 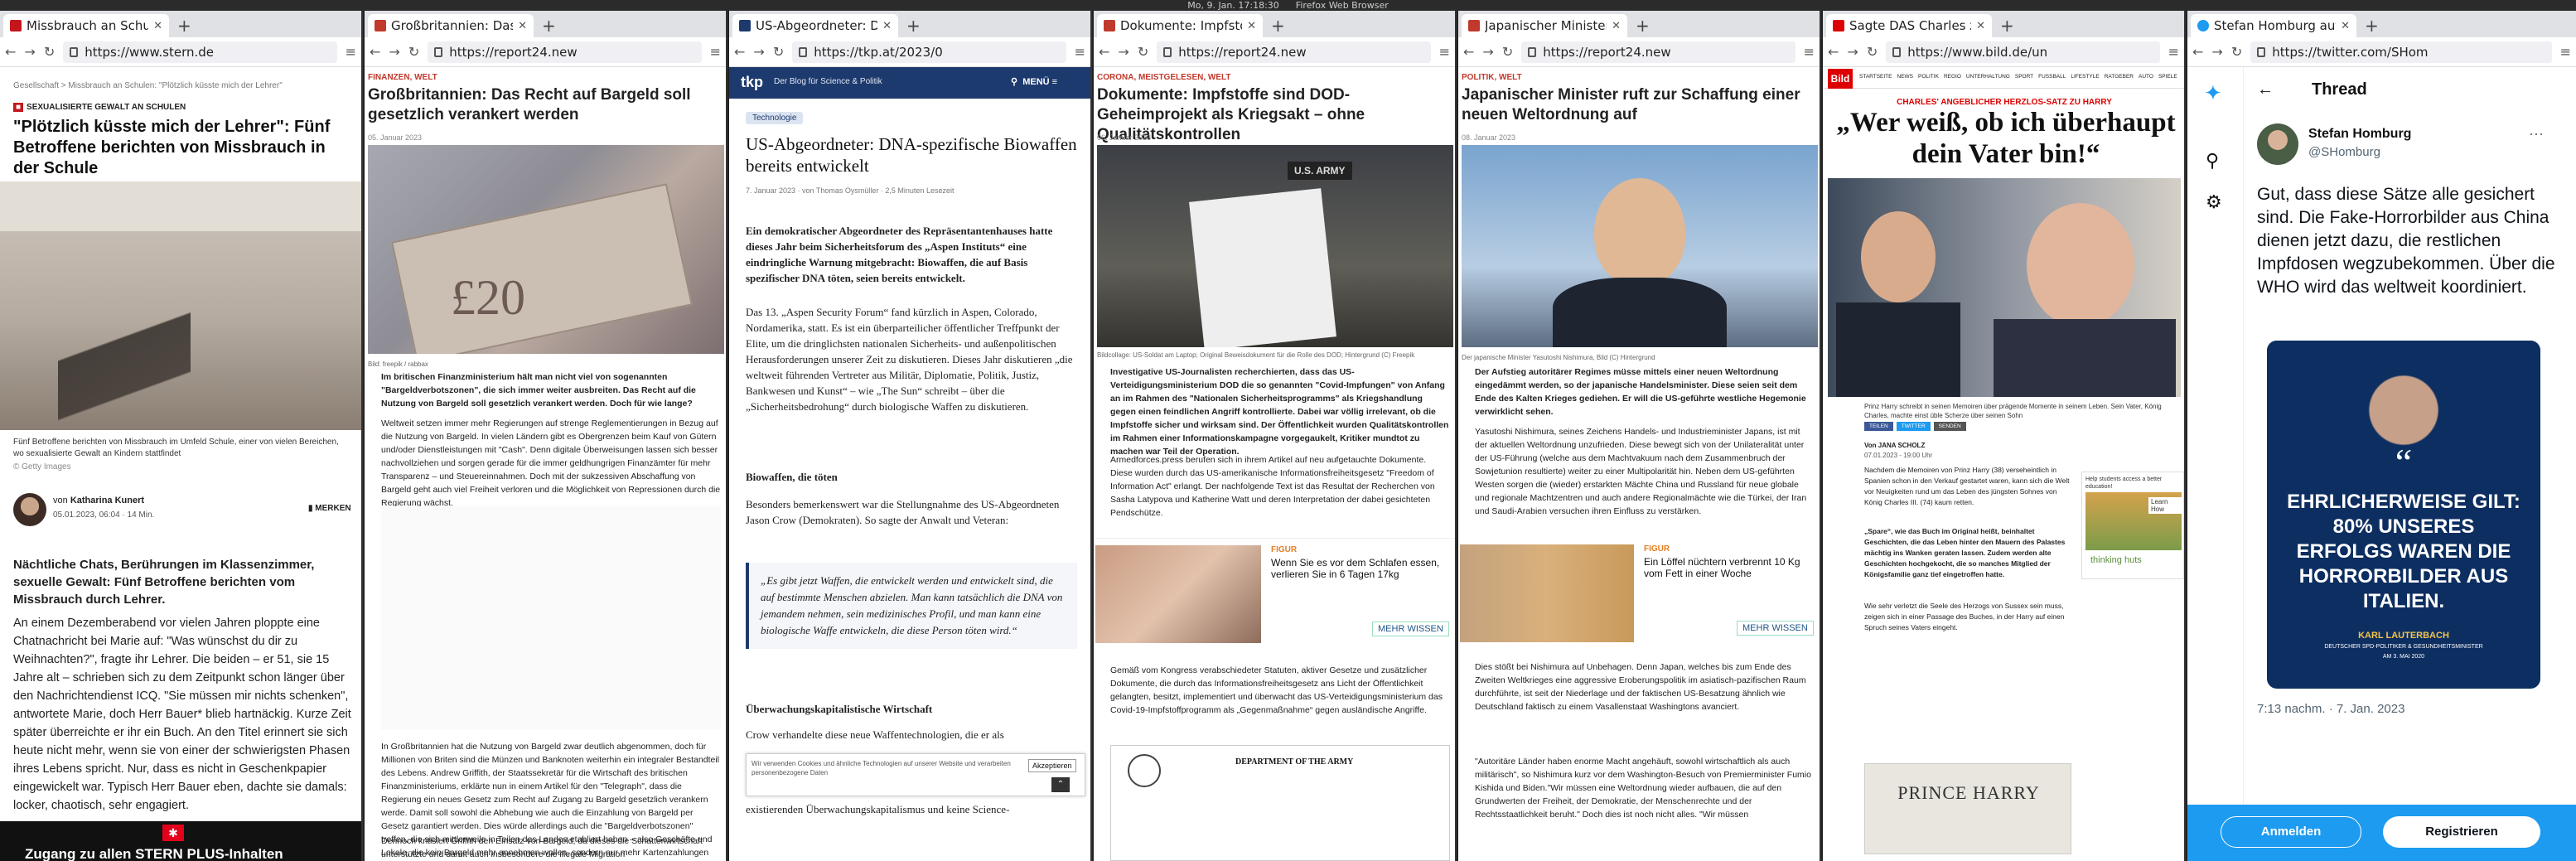 What do you see at coordinates (1913, 426) in the screenshot?
I see `share-twitter-button: TWITTER` at bounding box center [1913, 426].